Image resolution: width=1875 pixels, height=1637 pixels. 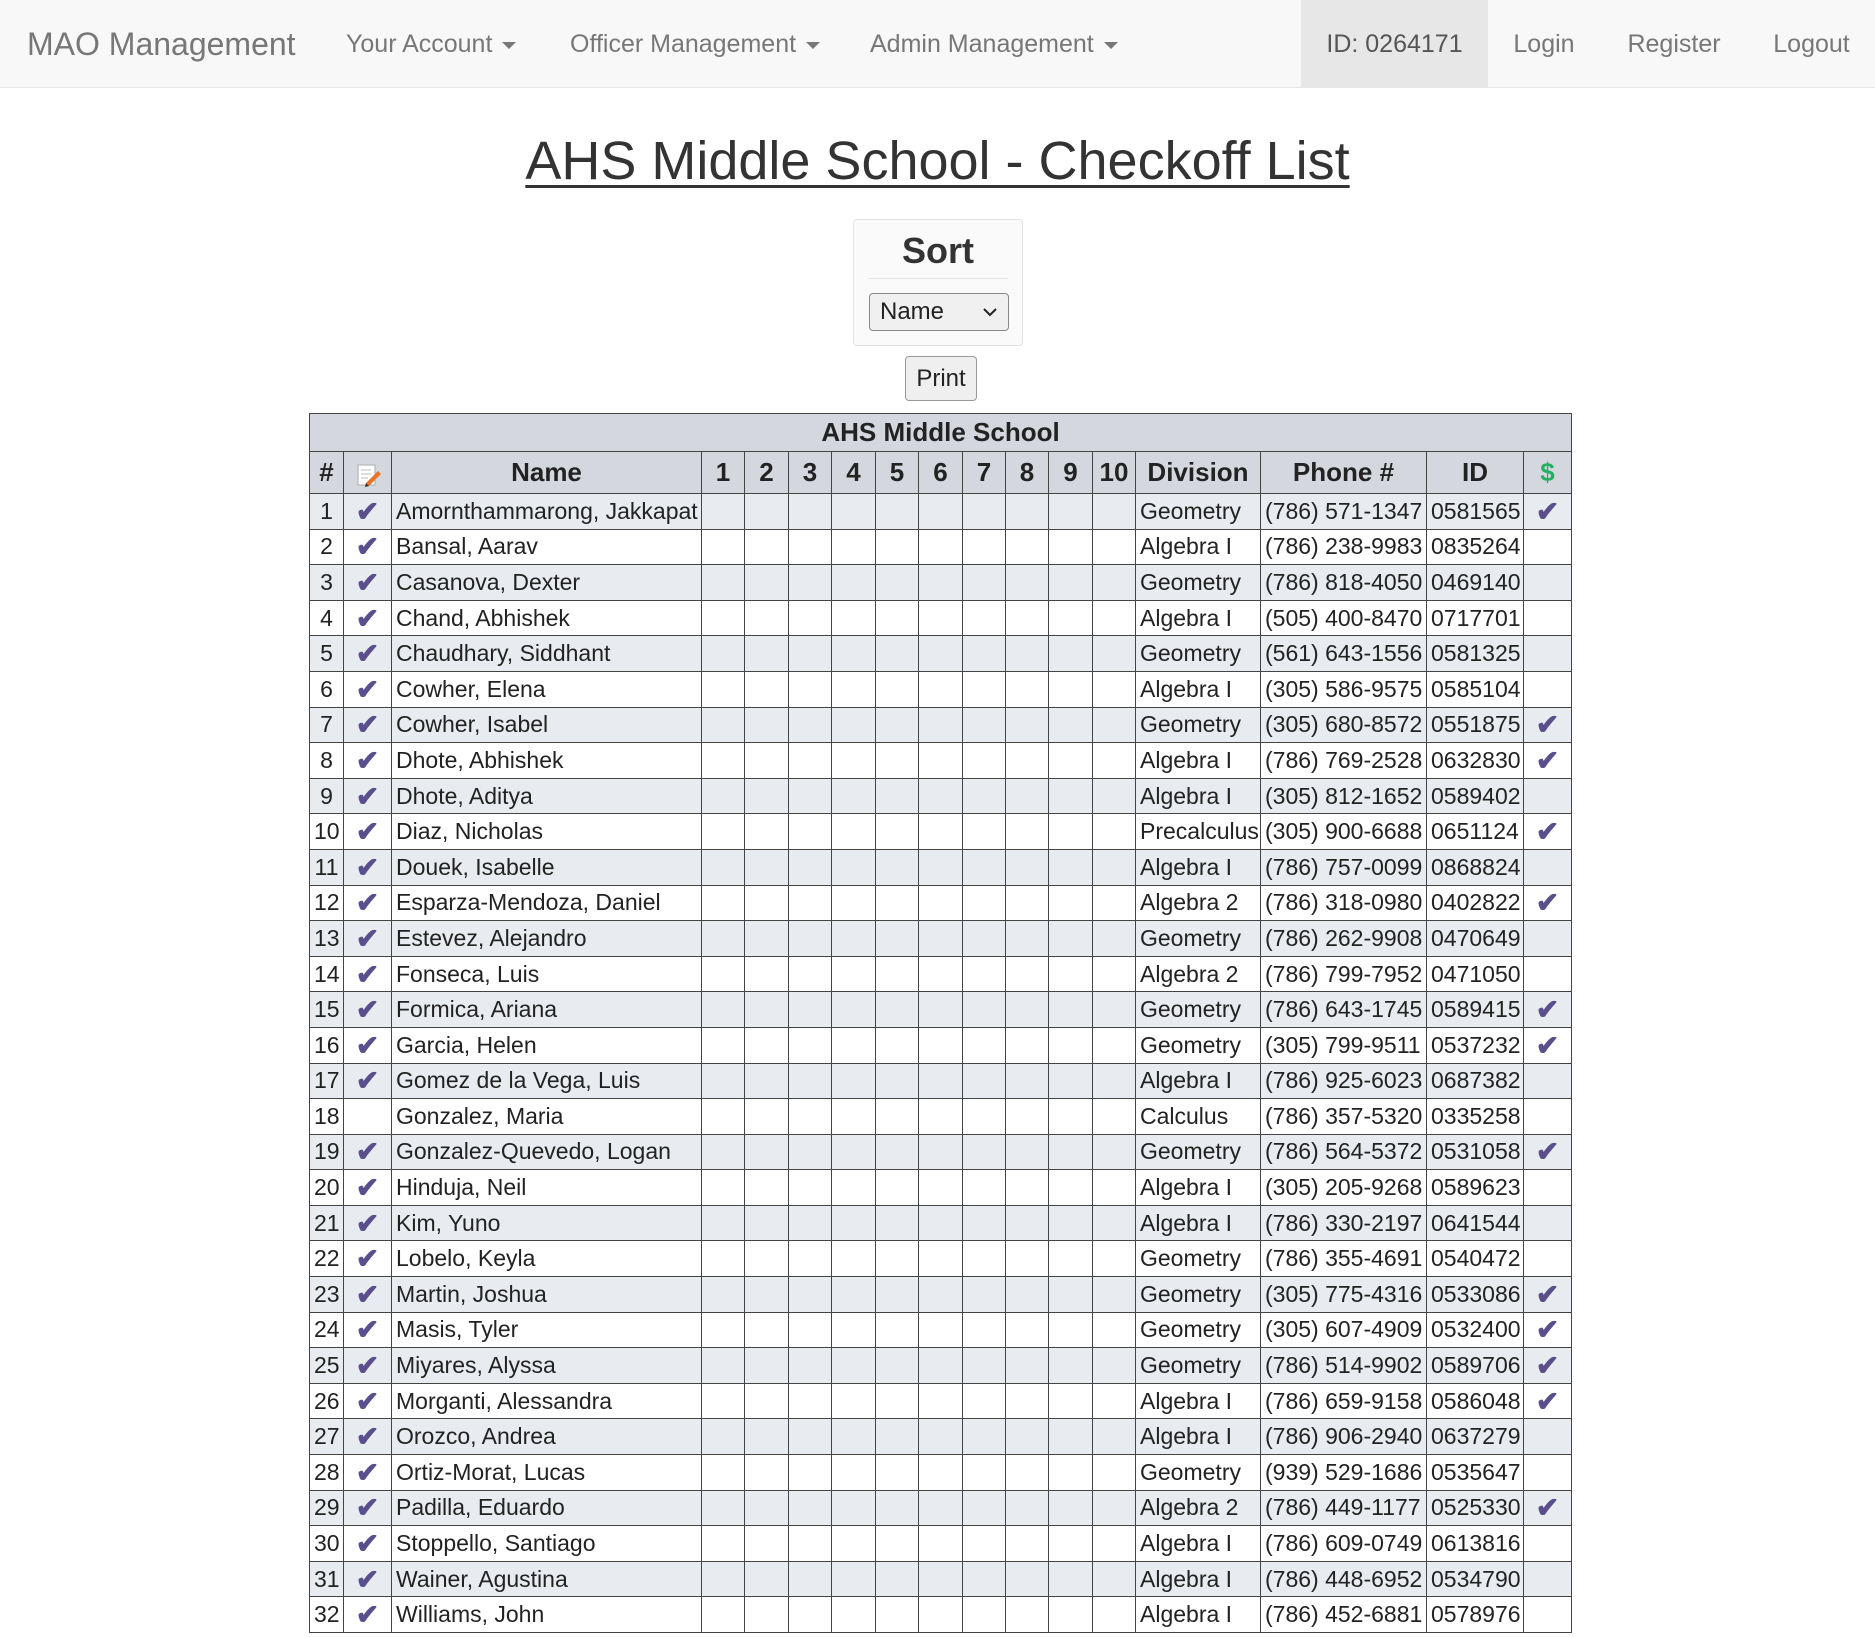 What do you see at coordinates (1811, 44) in the screenshot?
I see `nav-logout-link: Logout` at bounding box center [1811, 44].